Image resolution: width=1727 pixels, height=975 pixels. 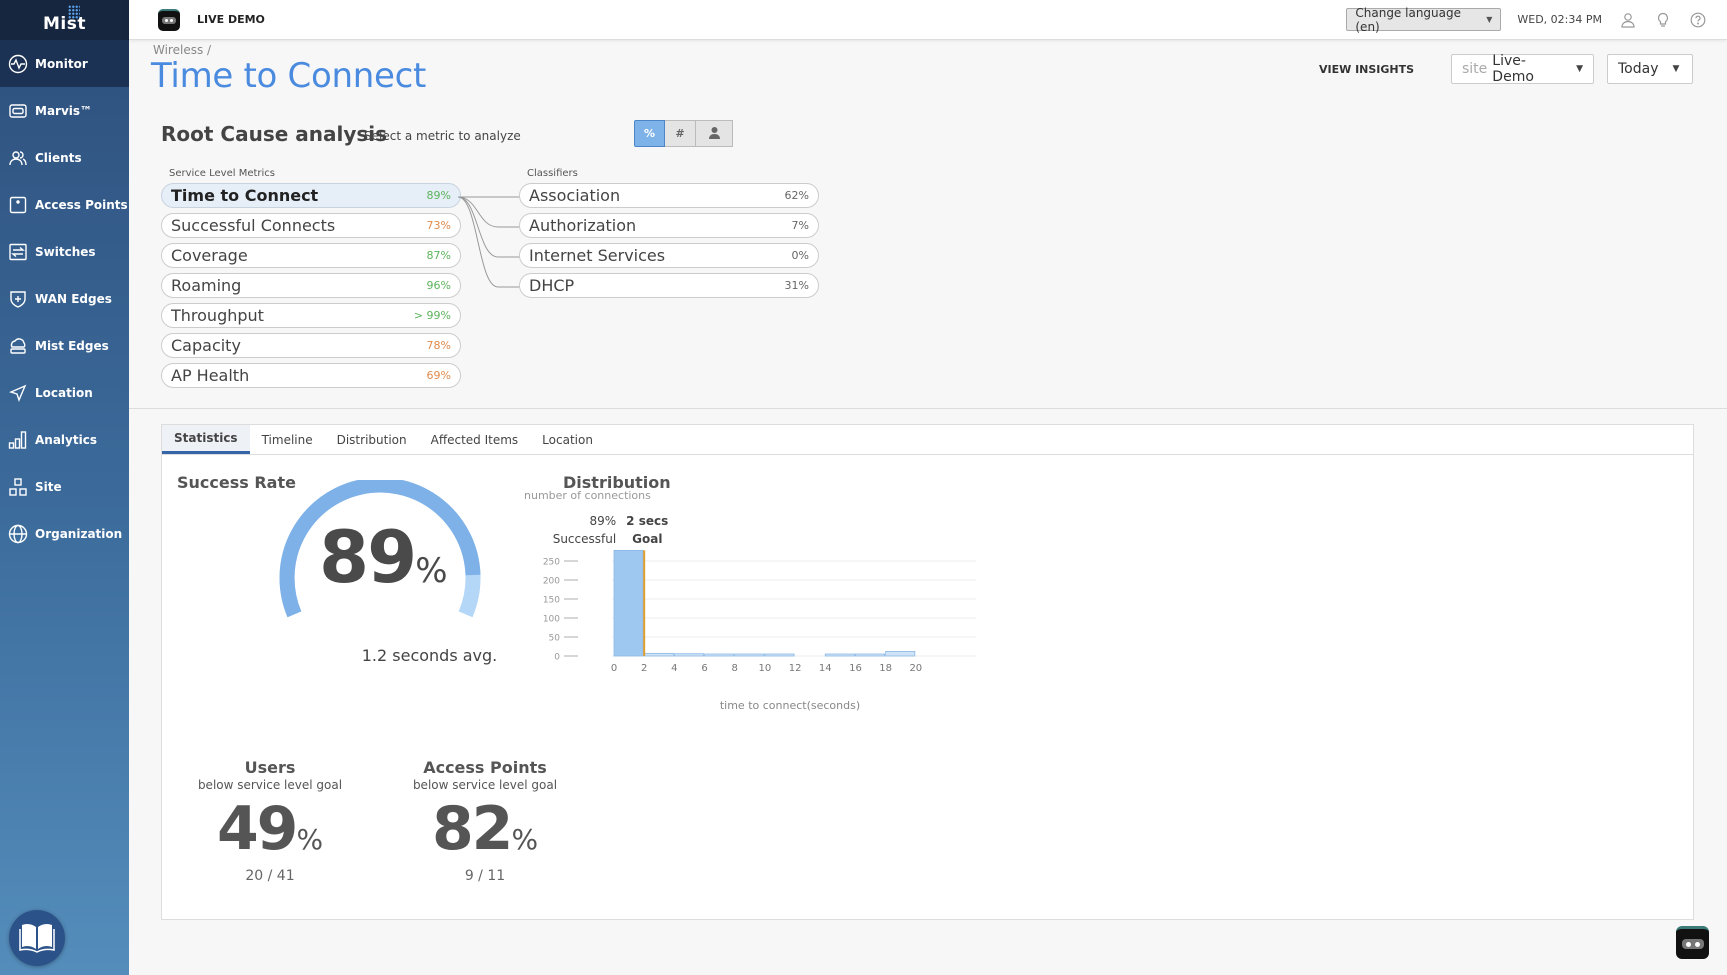 What do you see at coordinates (18, 205) in the screenshot?
I see `access-point-icon` at bounding box center [18, 205].